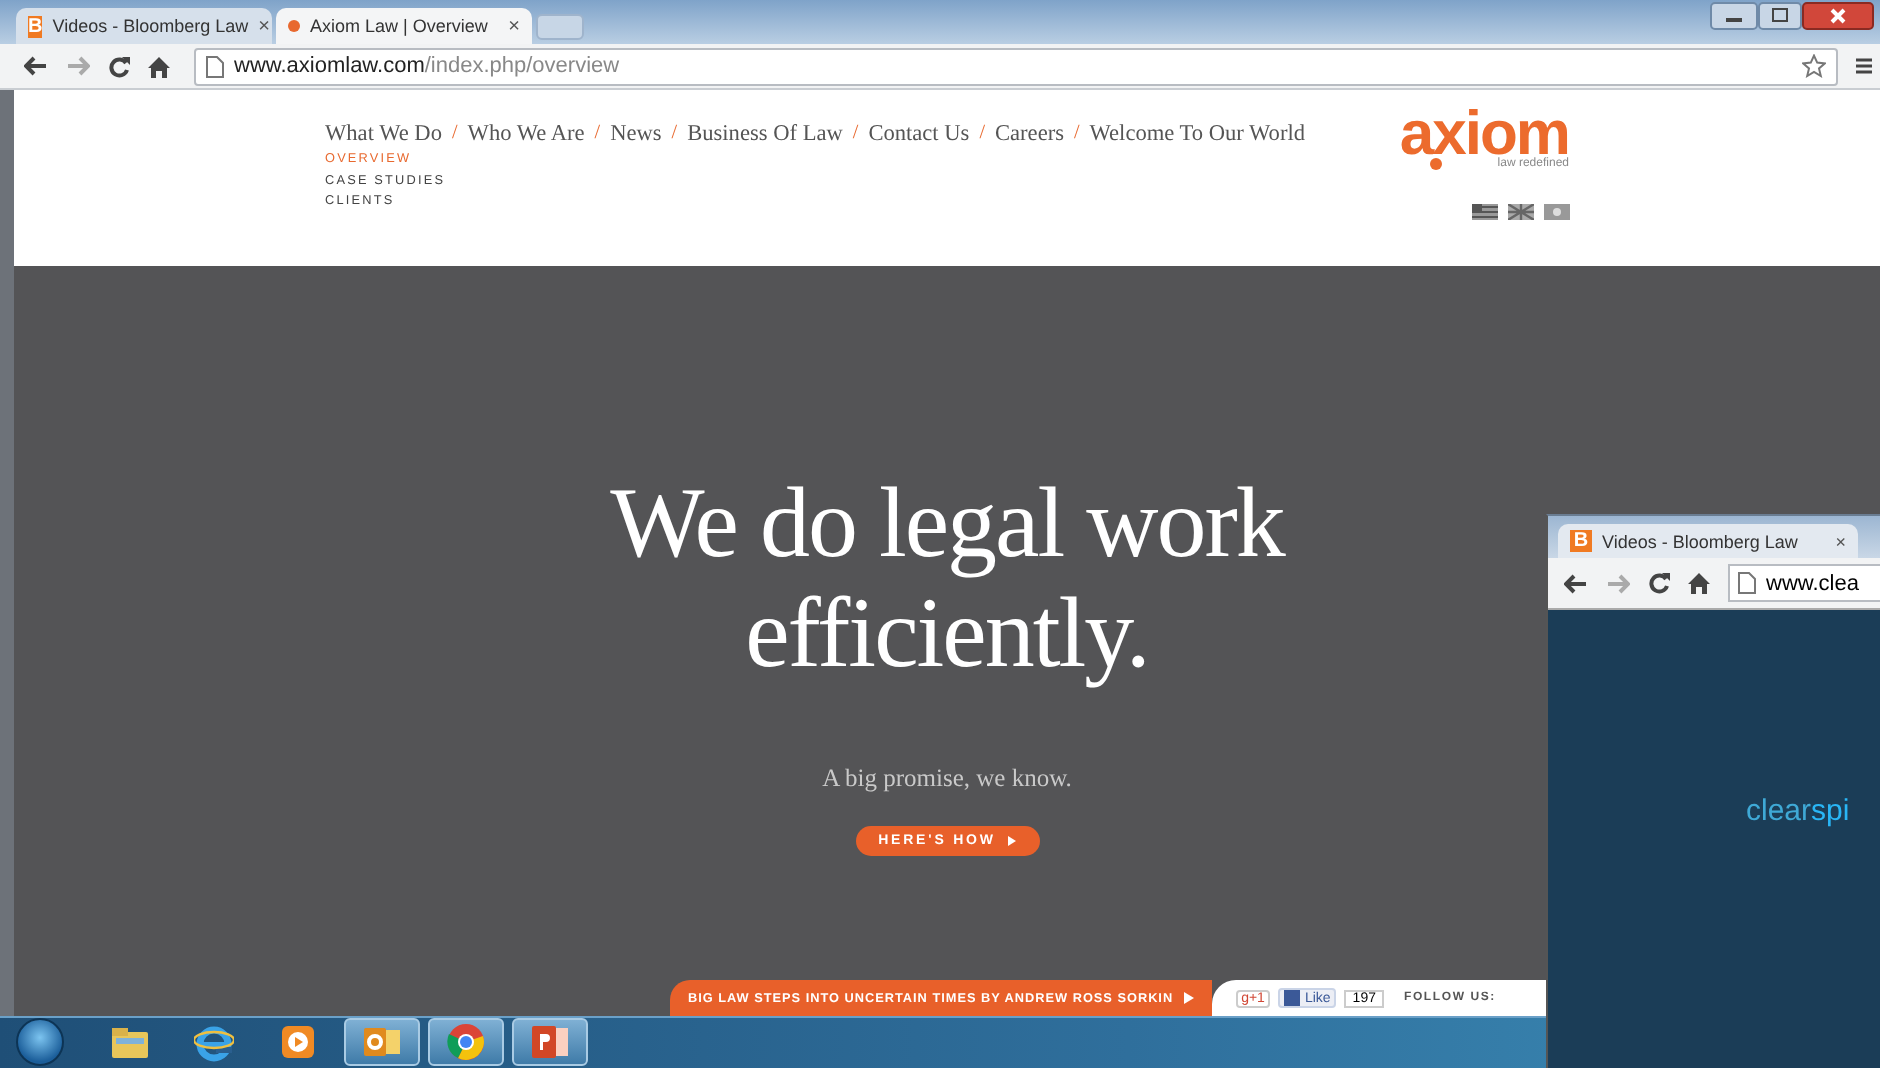  Describe the element at coordinates (1734, 16) in the screenshot. I see `minimize-button` at that location.